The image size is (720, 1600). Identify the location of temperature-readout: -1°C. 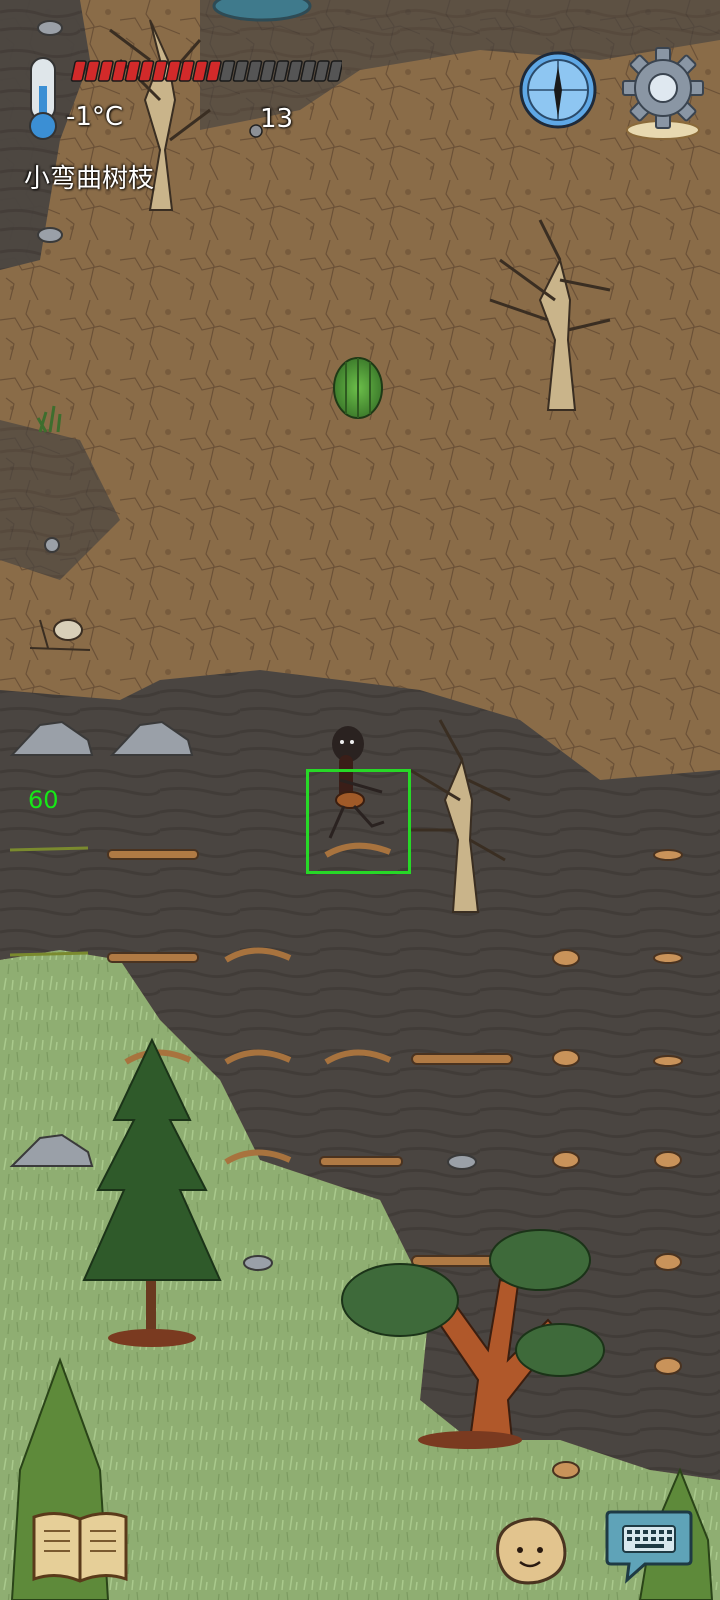
(95, 117).